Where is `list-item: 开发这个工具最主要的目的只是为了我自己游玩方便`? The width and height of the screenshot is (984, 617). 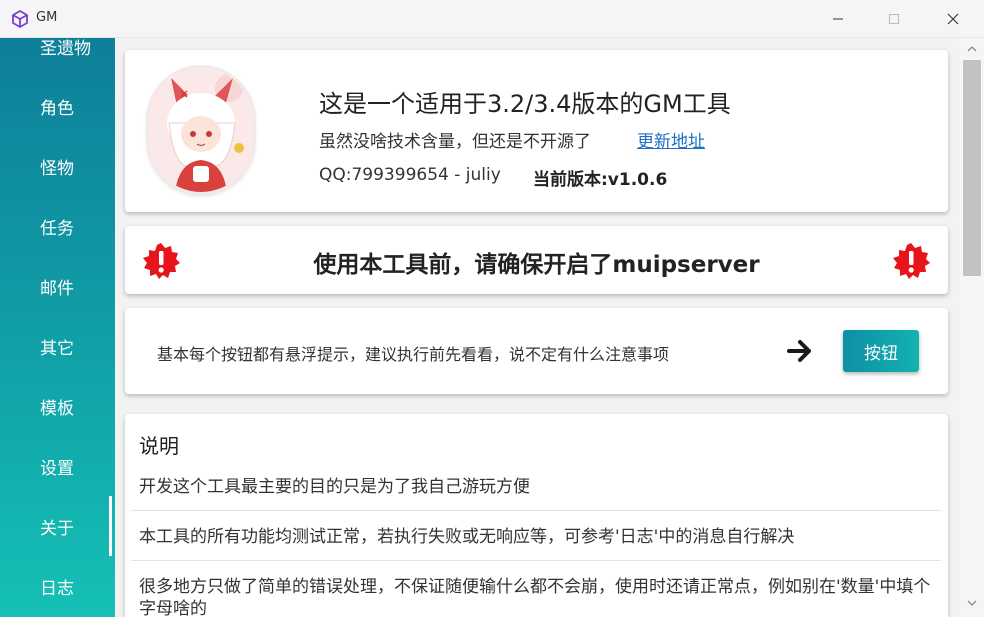
list-item: 开发这个工具最主要的目的只是为了我自己游玩方便 is located at coordinates (334, 487).